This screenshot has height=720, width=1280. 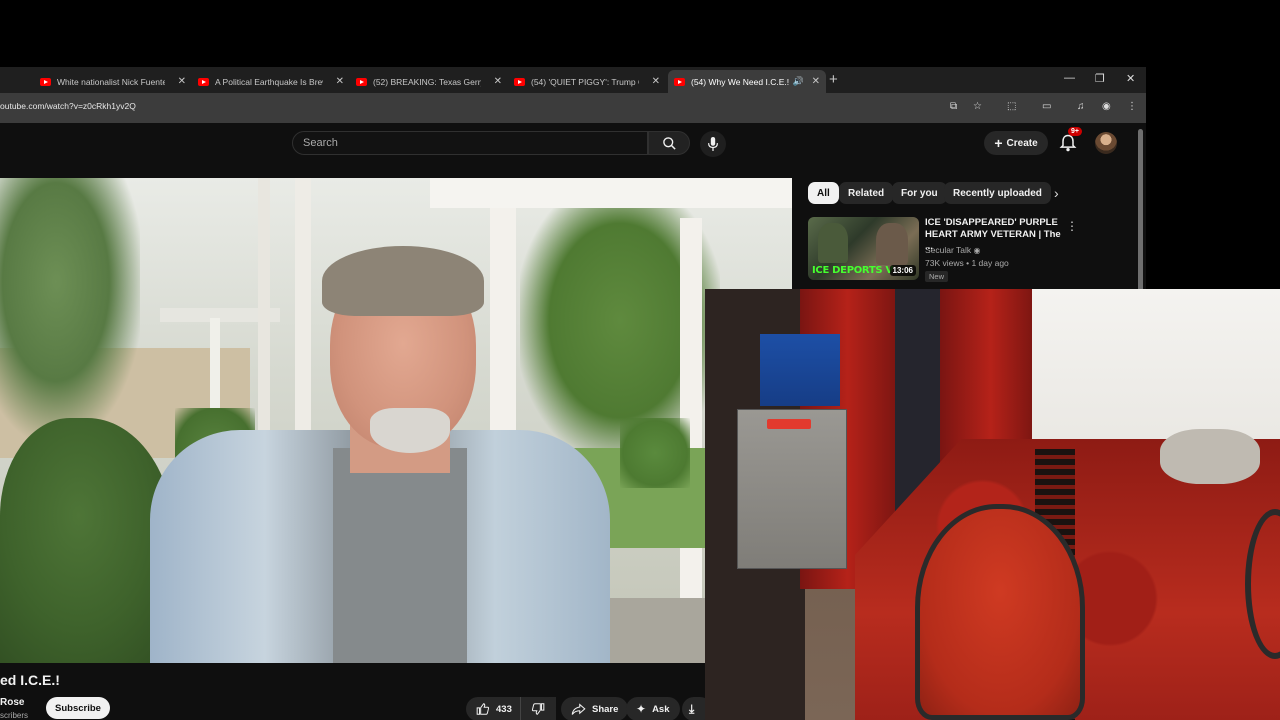 I want to click on search-input: Search, so click(x=470, y=143).